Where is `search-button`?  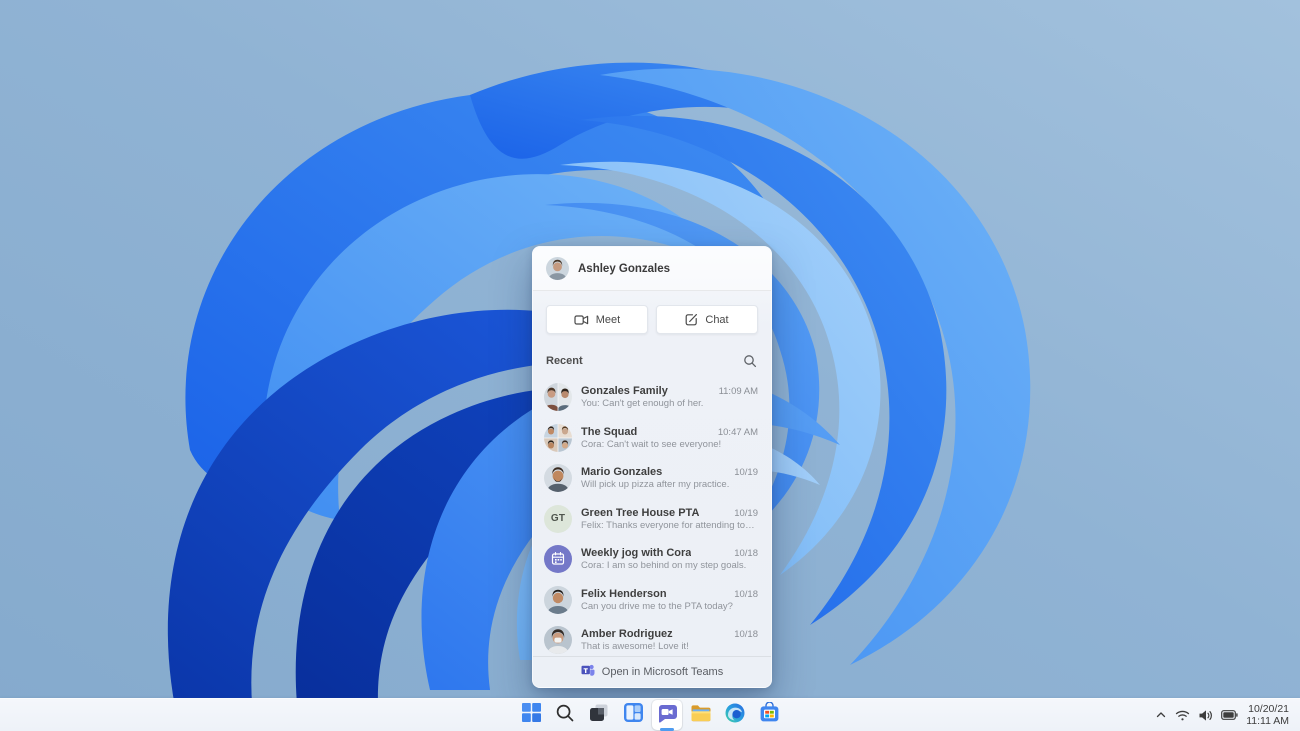 search-button is located at coordinates (565, 715).